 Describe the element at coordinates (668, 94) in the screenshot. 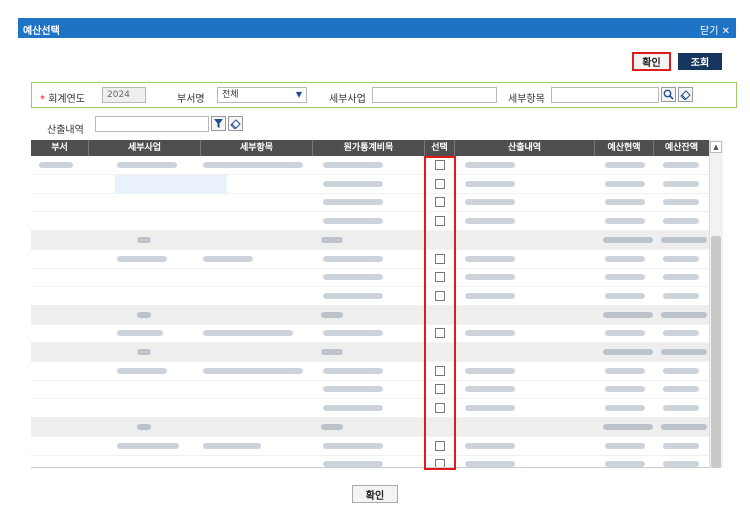

I see `search-icon` at that location.